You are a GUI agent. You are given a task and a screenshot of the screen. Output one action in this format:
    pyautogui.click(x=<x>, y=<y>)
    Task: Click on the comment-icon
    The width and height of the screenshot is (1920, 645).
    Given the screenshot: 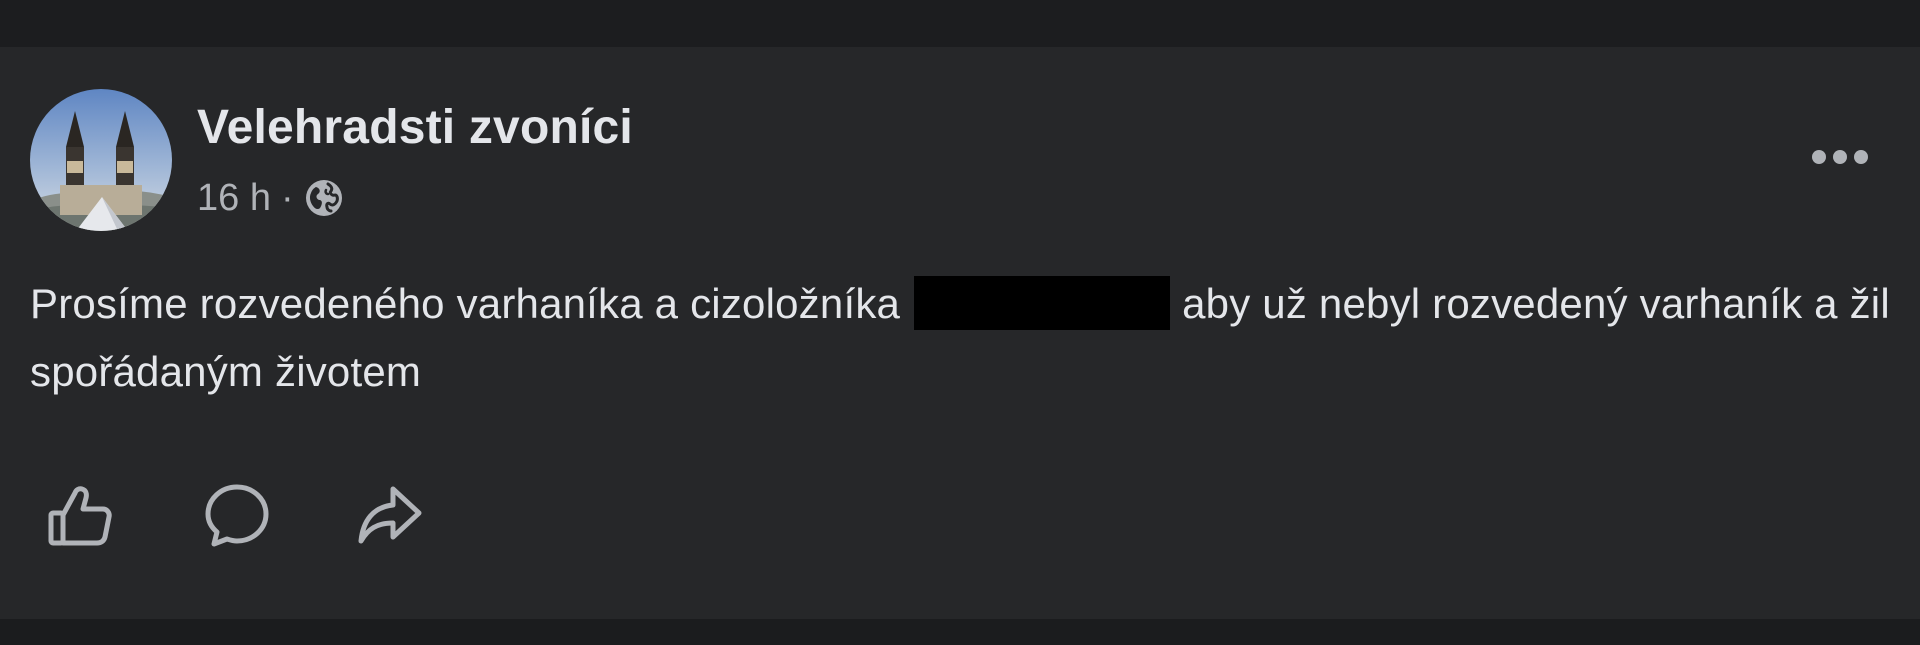 What is the action you would take?
    pyautogui.click(x=237, y=515)
    